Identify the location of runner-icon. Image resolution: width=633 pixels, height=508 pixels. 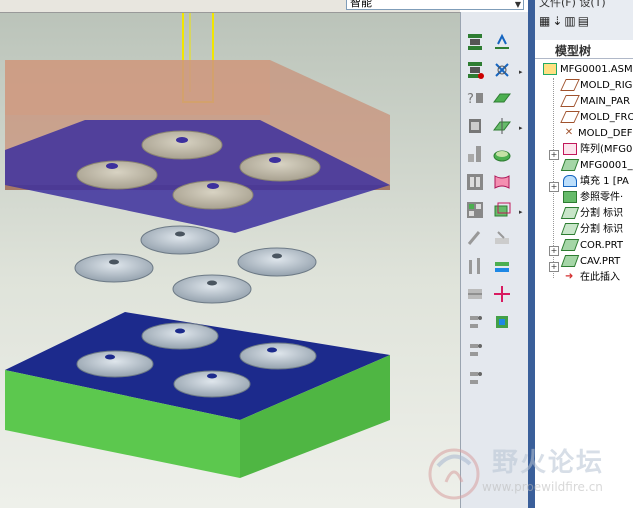
(475, 266).